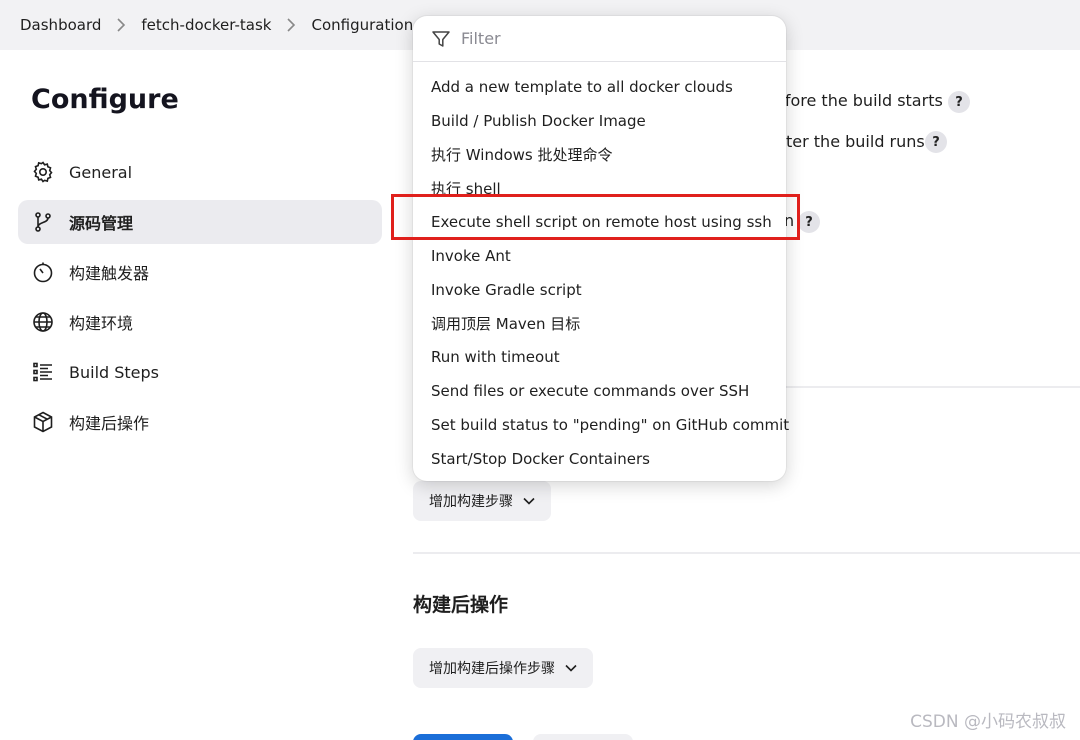 The height and width of the screenshot is (740, 1080). Describe the element at coordinates (114, 372) in the screenshot. I see `sidebar-item-label: Build Steps` at that location.